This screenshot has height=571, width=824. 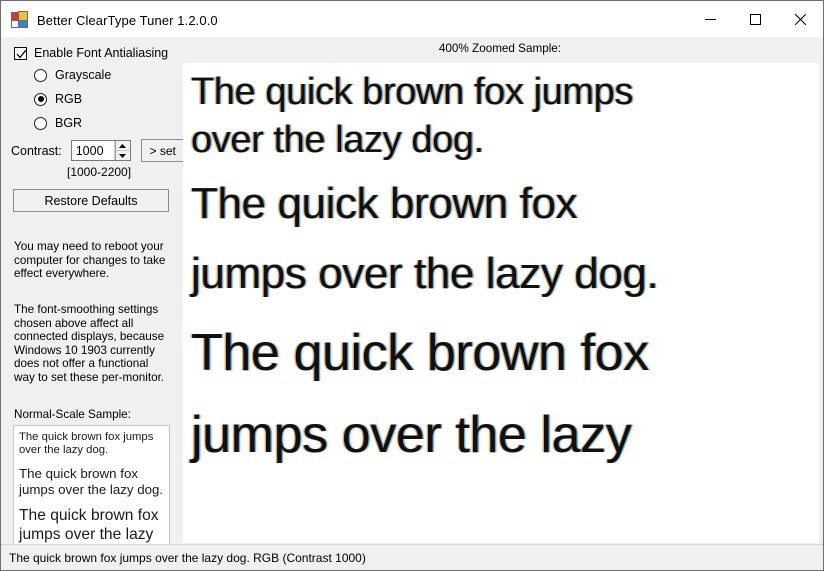 I want to click on enable-antialiasing-checkbox: Enable Font Antialiasing, so click(x=91, y=53).